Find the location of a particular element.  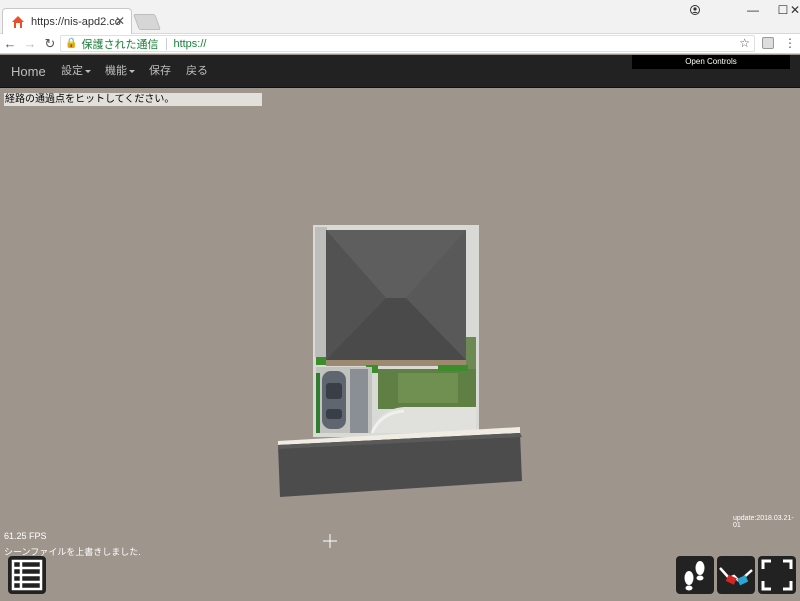

open-controls-button: Open Controls is located at coordinates (711, 62).